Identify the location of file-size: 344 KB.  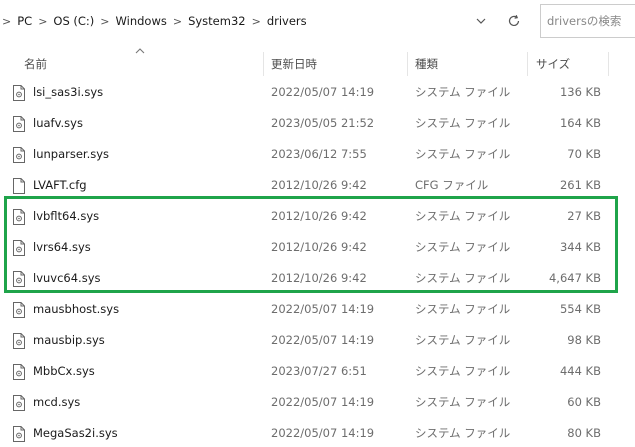
(580, 247).